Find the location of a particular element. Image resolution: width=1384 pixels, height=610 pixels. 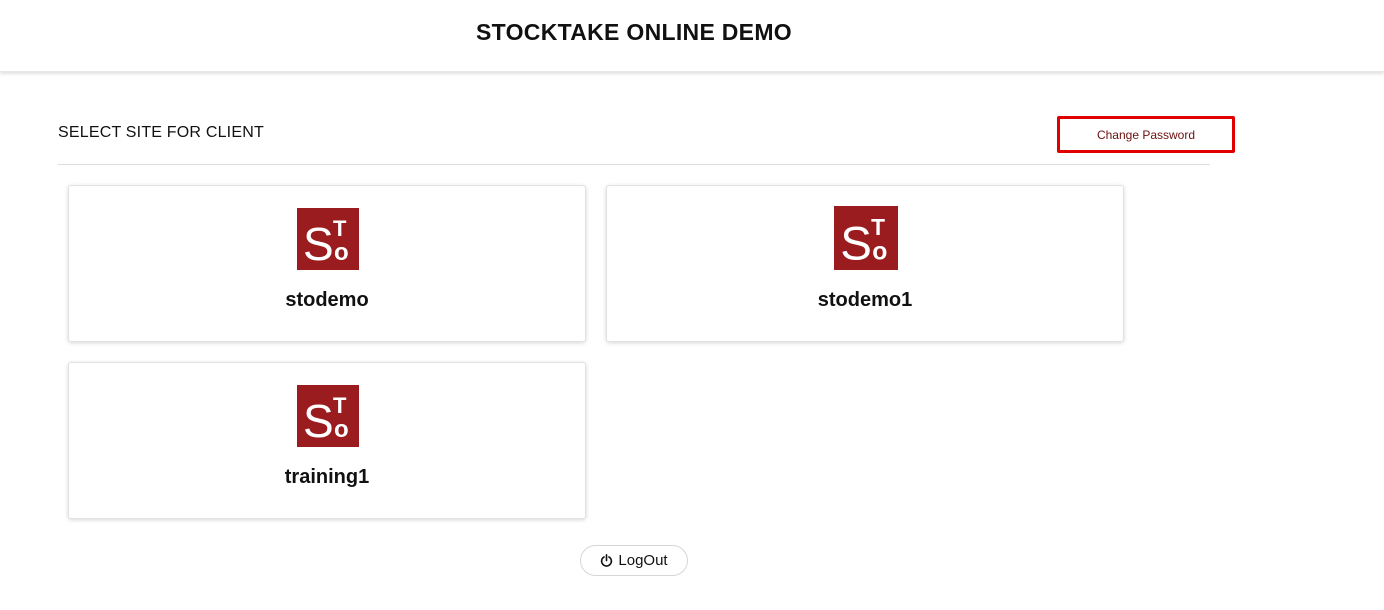

site-card-training1: S T o training1 is located at coordinates (327, 440).